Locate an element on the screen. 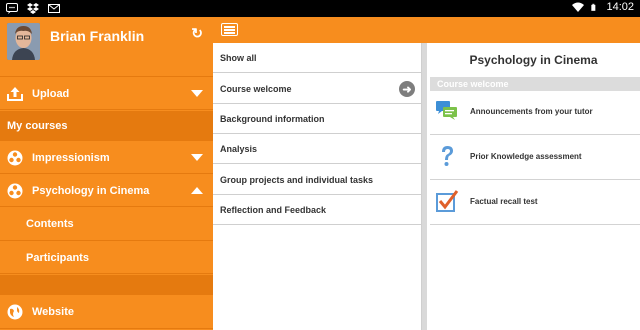 This screenshot has width=640, height=330. list-item-label: Group projects and individual tasks is located at coordinates (297, 179).